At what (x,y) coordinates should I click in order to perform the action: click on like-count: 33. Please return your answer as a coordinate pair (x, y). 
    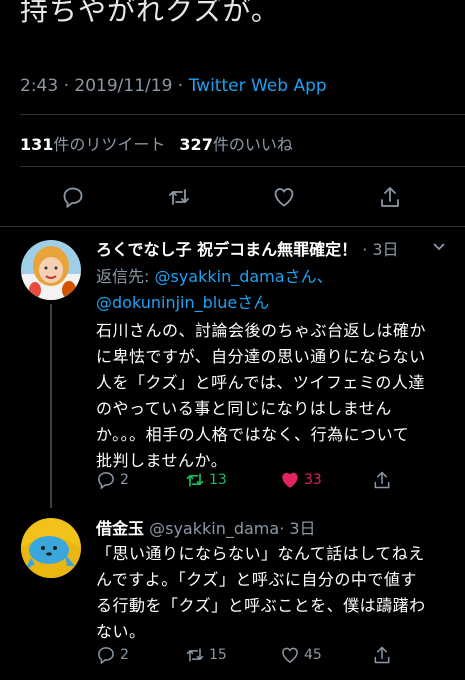
    Looking at the image, I should click on (313, 480).